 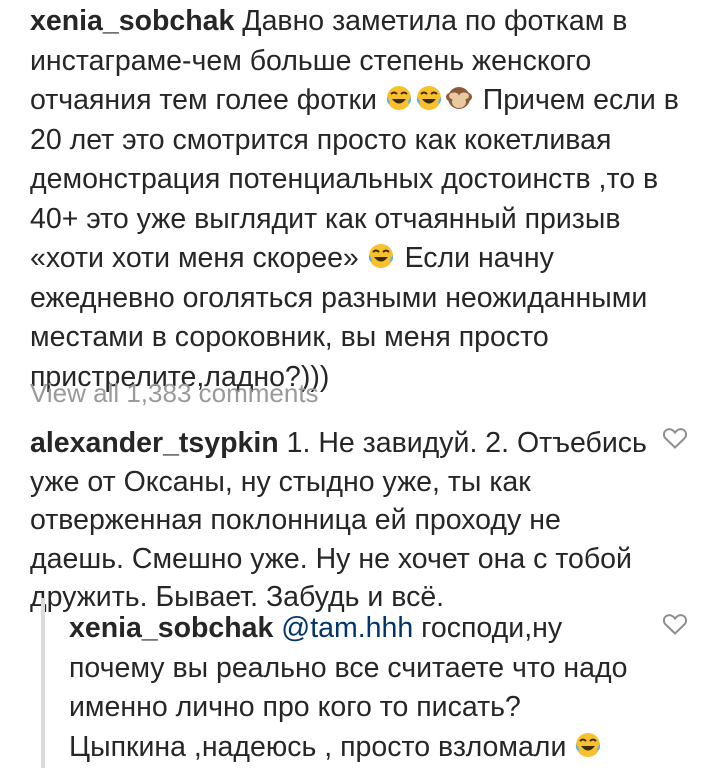 I want to click on comment-username: alexander_tsypkin, so click(x=154, y=443).